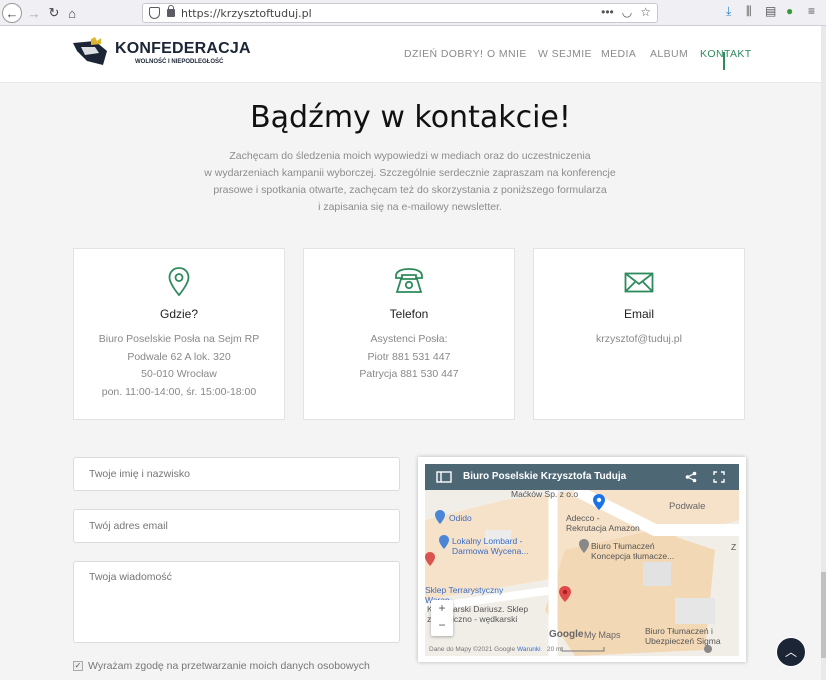 This screenshot has width=826, height=680. Describe the element at coordinates (34, 13) in the screenshot. I see `forward-arrow-icon: →` at that location.